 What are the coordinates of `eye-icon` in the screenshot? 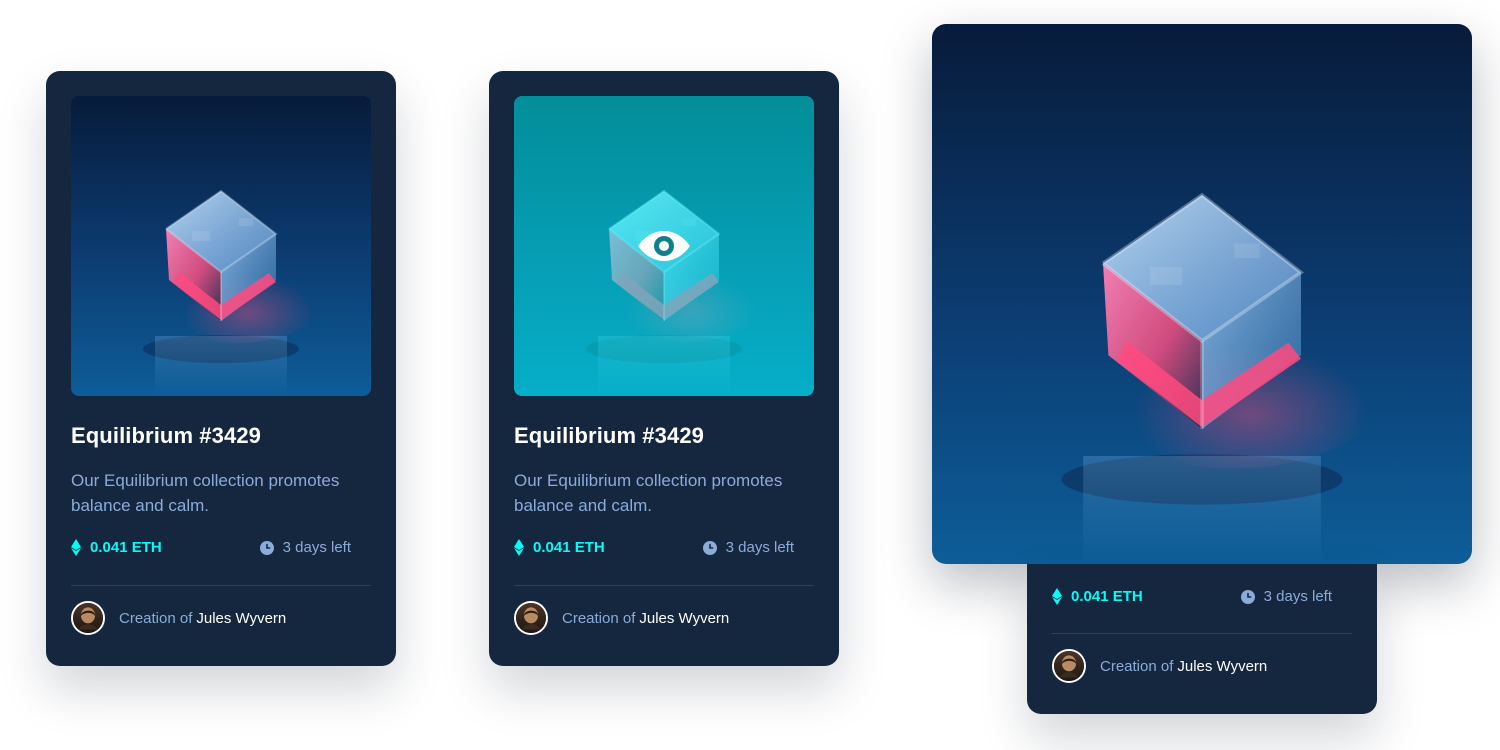 It's located at (664, 246).